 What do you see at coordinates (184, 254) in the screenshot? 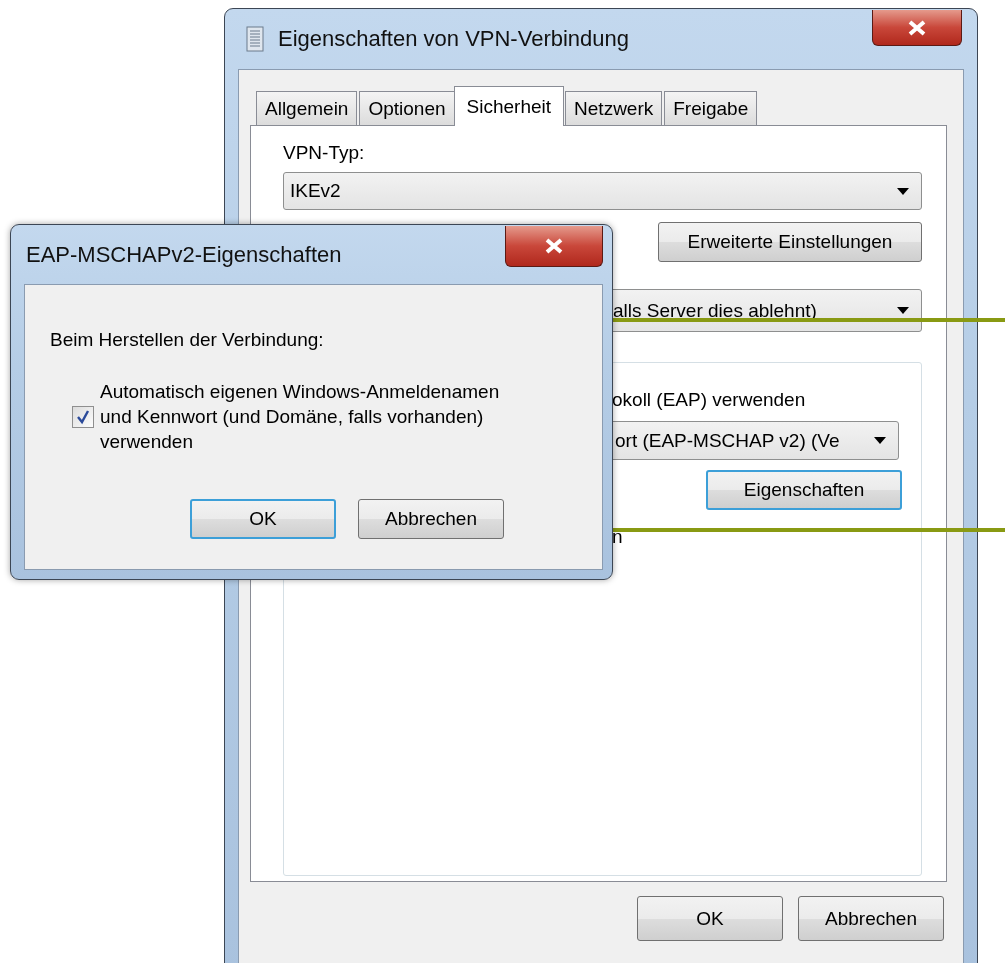
I see `dialog-title: EAP-MSCHAPv2-Eigenschaften` at bounding box center [184, 254].